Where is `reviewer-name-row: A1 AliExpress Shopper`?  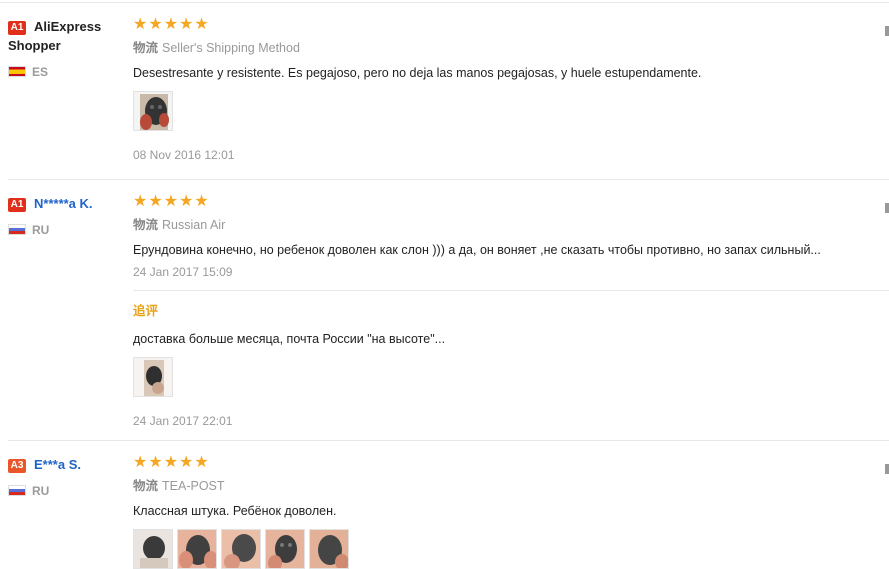
reviewer-name-row: A1 AliExpress Shopper is located at coordinates (68, 36).